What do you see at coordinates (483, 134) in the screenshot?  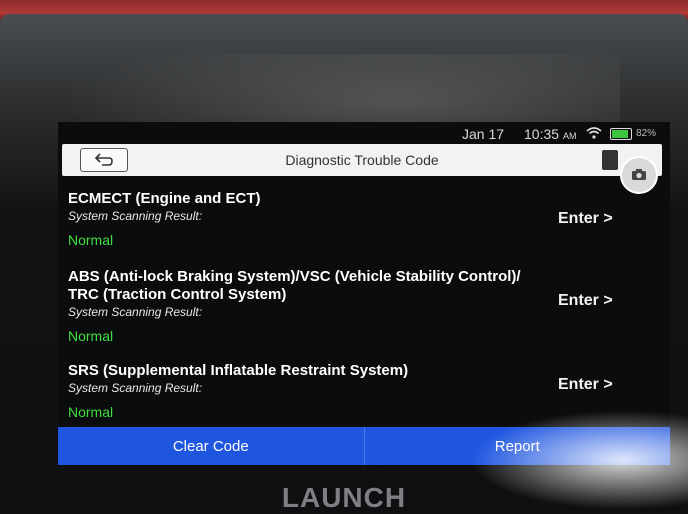 I see `status-date: Jan 17` at bounding box center [483, 134].